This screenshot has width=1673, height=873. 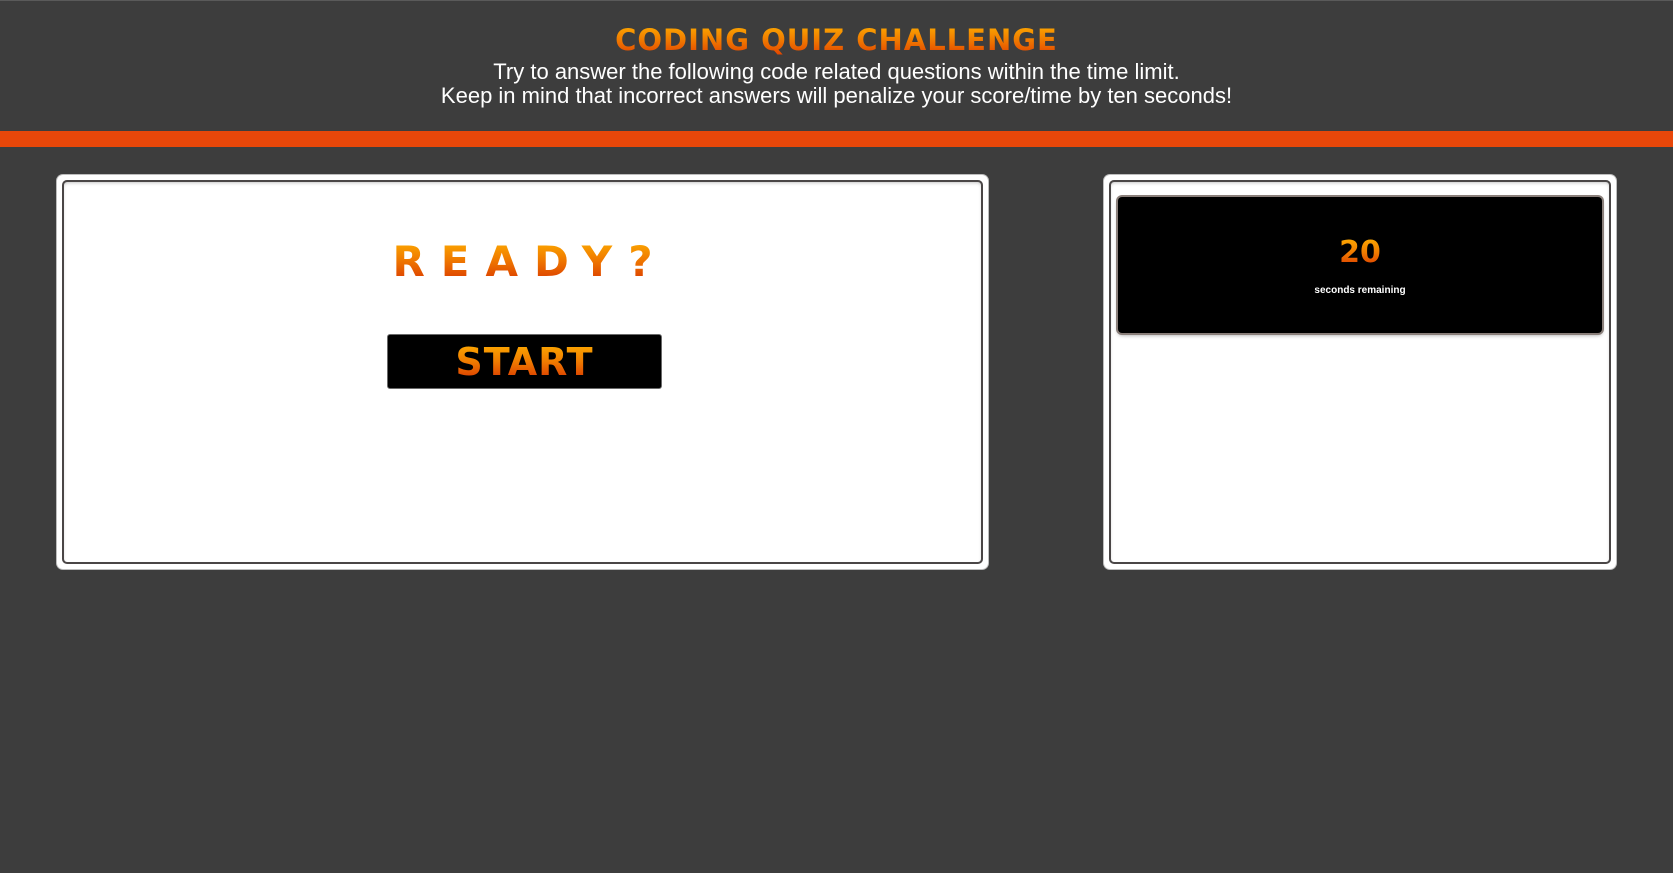 I want to click on timer-seconds-label: seconds remaining, so click(x=1360, y=290).